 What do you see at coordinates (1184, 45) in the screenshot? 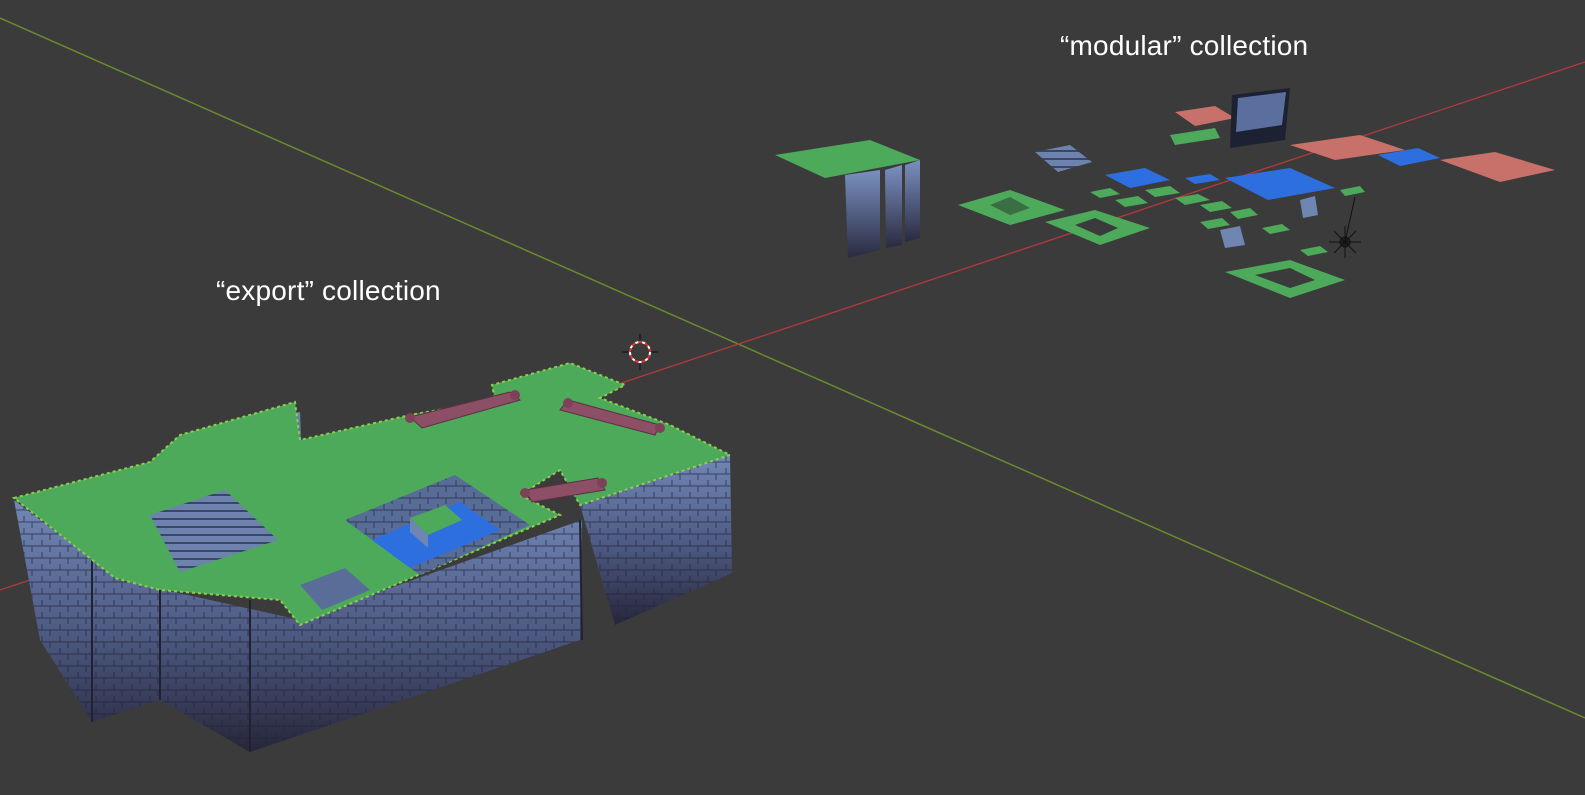
I see `modular-collection-label: “modular” collection` at bounding box center [1184, 45].